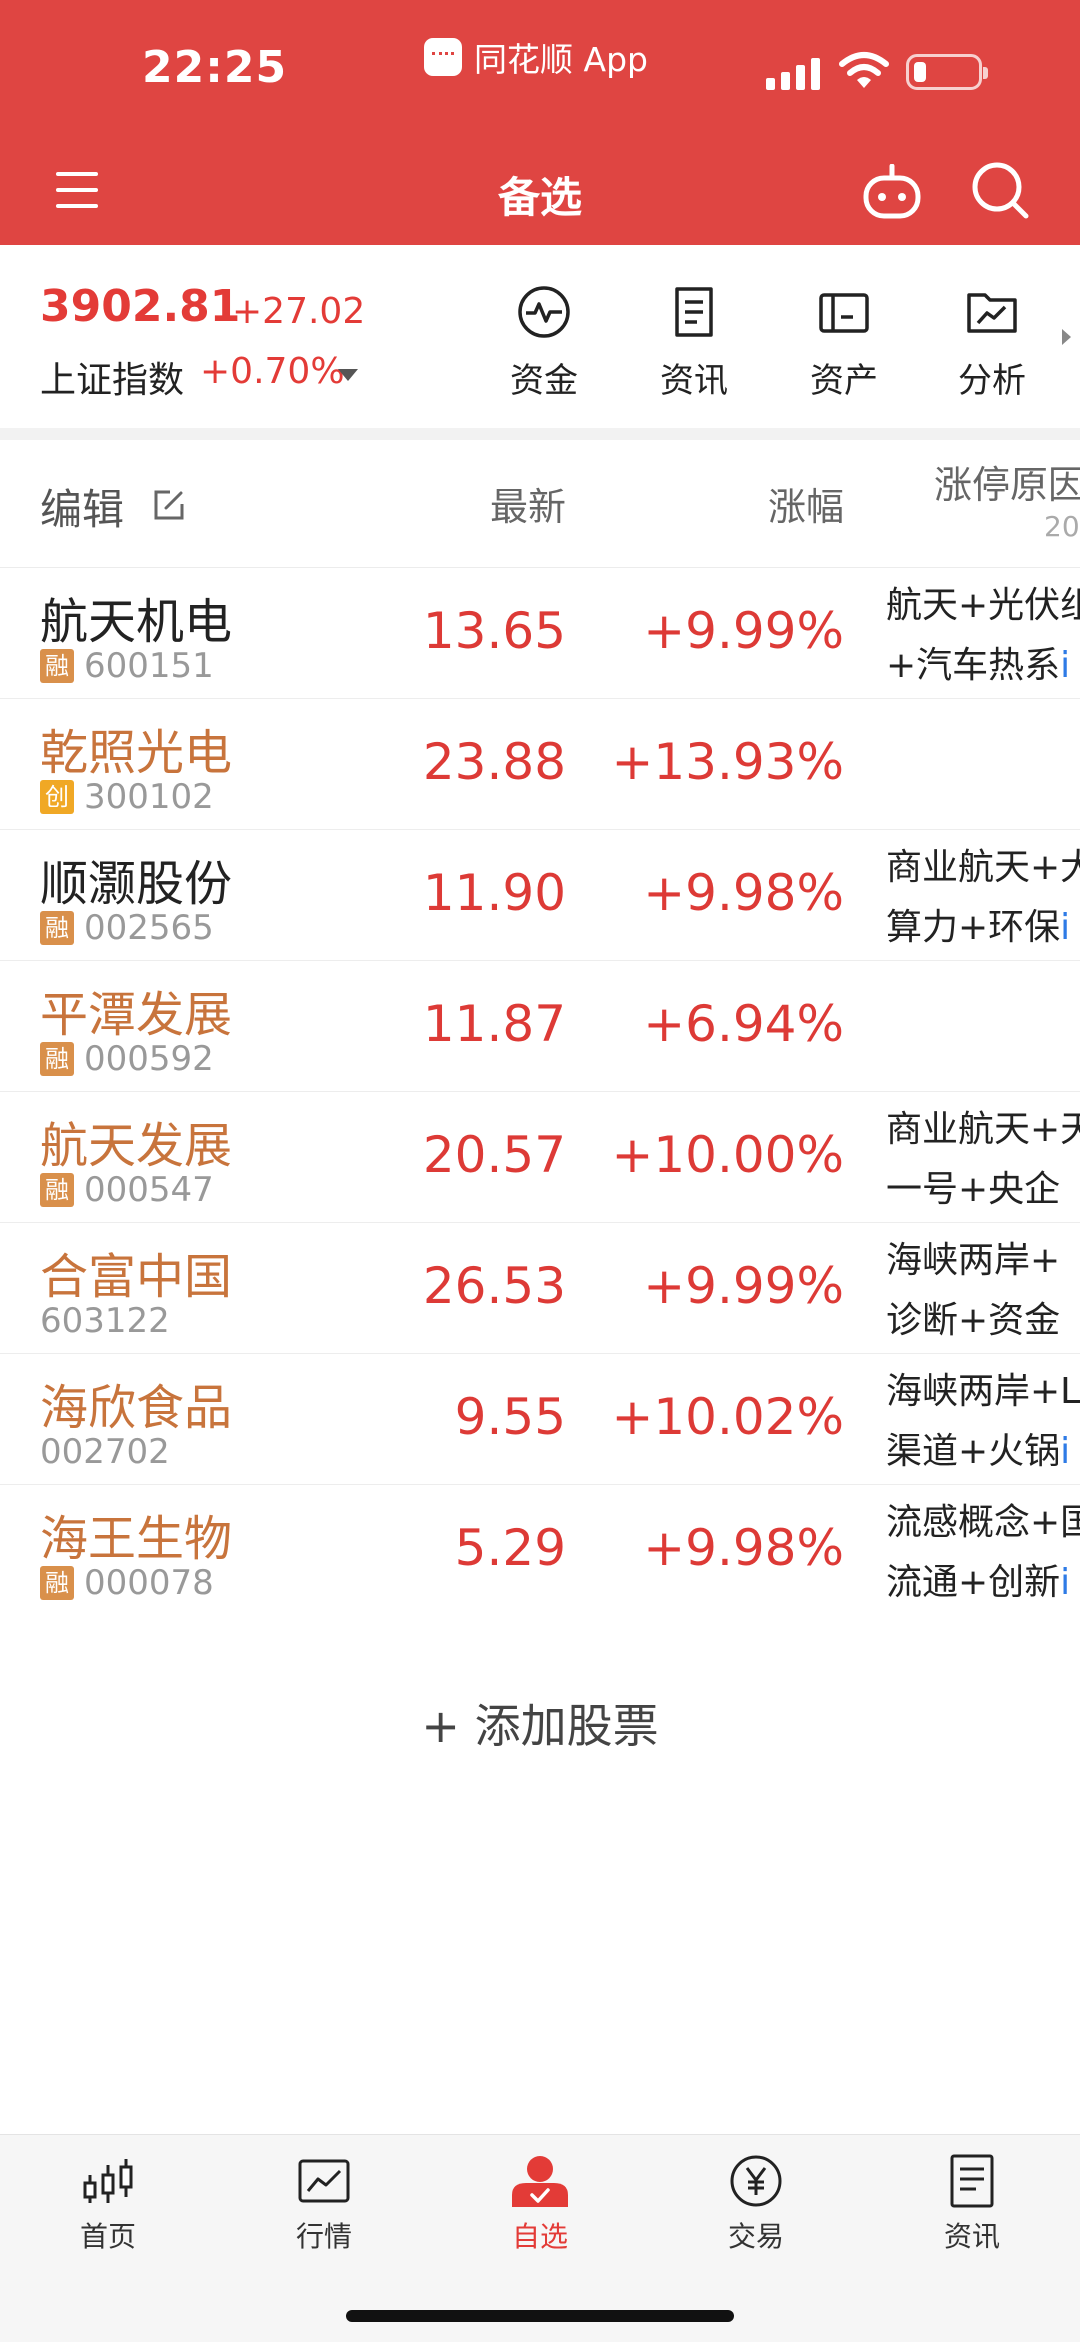  What do you see at coordinates (494, 1024) in the screenshot?
I see `stock-price: 11.87` at bounding box center [494, 1024].